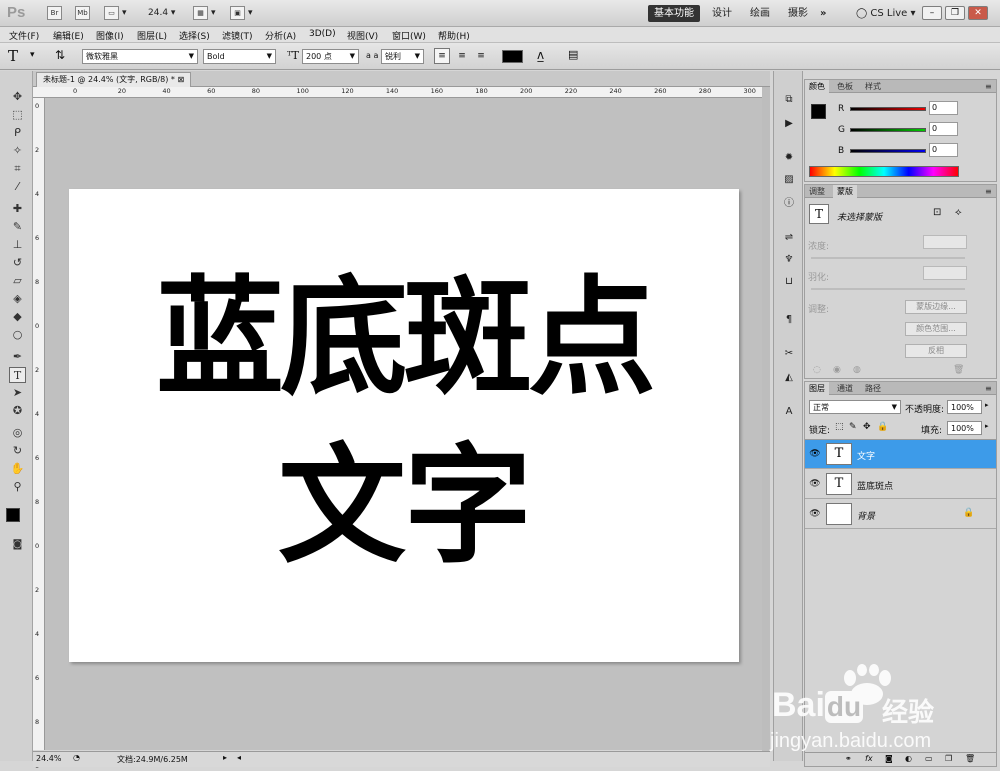 The height and width of the screenshot is (771, 1000). What do you see at coordinates (888, 109) in the screenshot?
I see `channel-r-slider` at bounding box center [888, 109].